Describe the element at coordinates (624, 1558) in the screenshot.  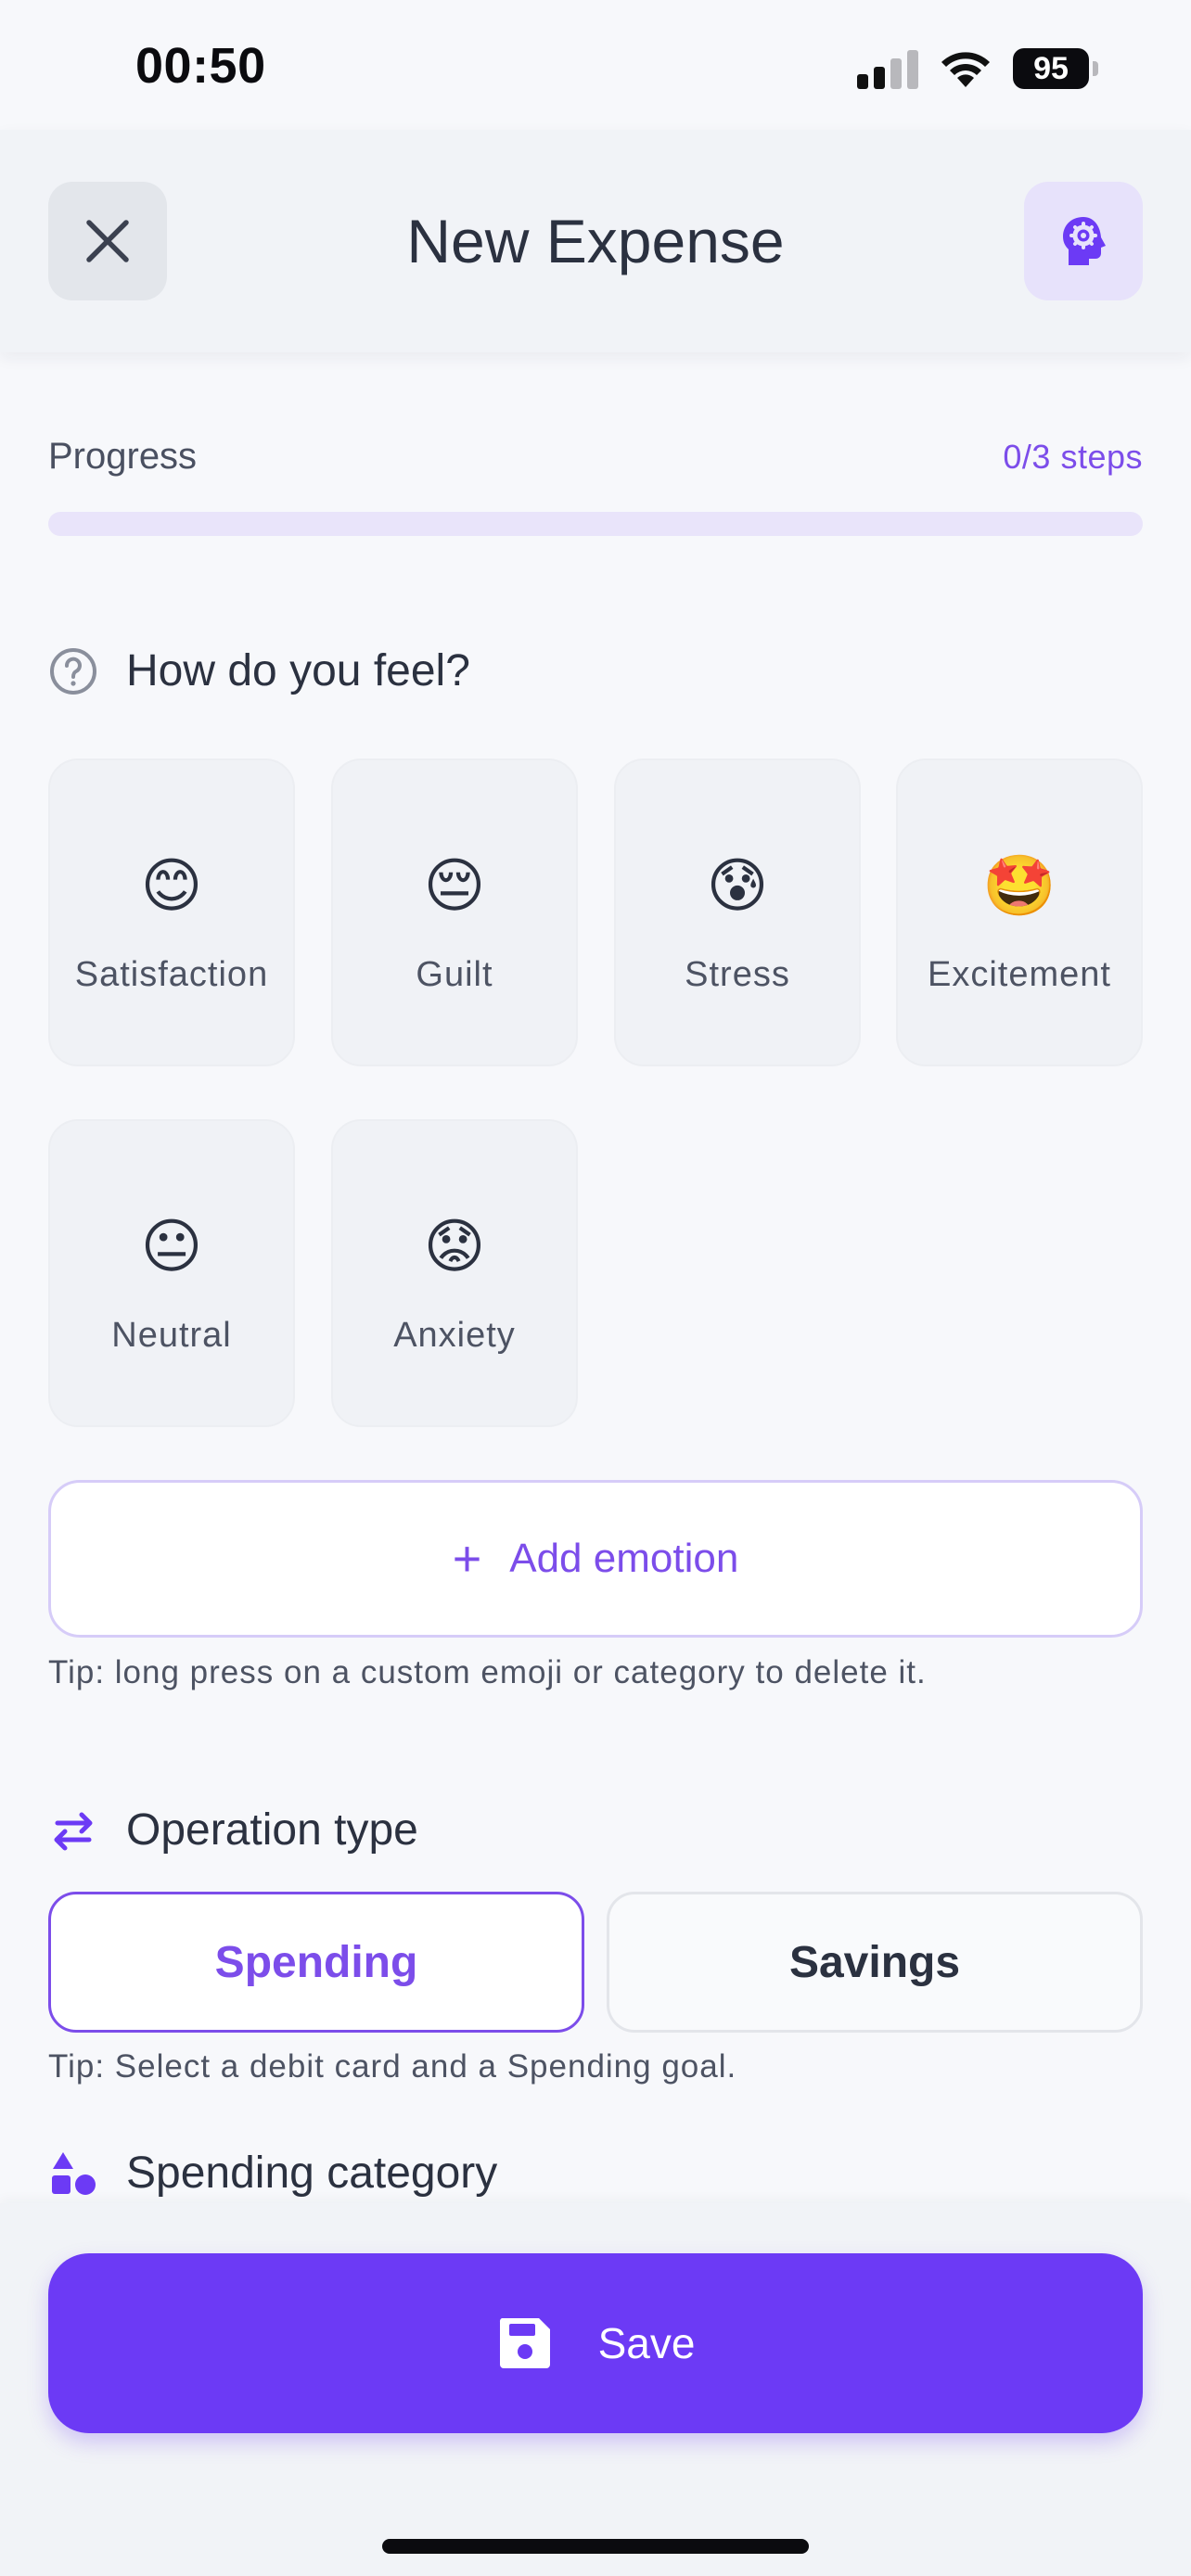
I see `add-emotion-label: Add emotion` at that location.